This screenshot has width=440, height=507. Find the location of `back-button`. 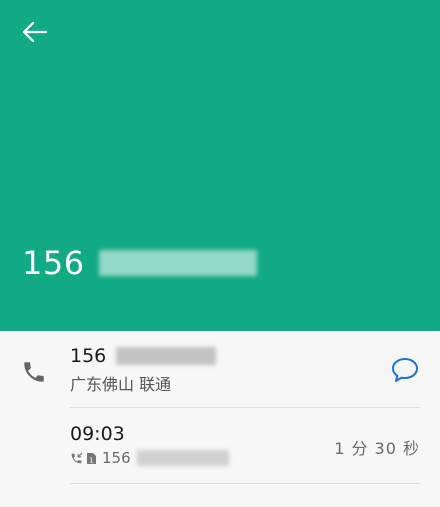

back-button is located at coordinates (35, 33).